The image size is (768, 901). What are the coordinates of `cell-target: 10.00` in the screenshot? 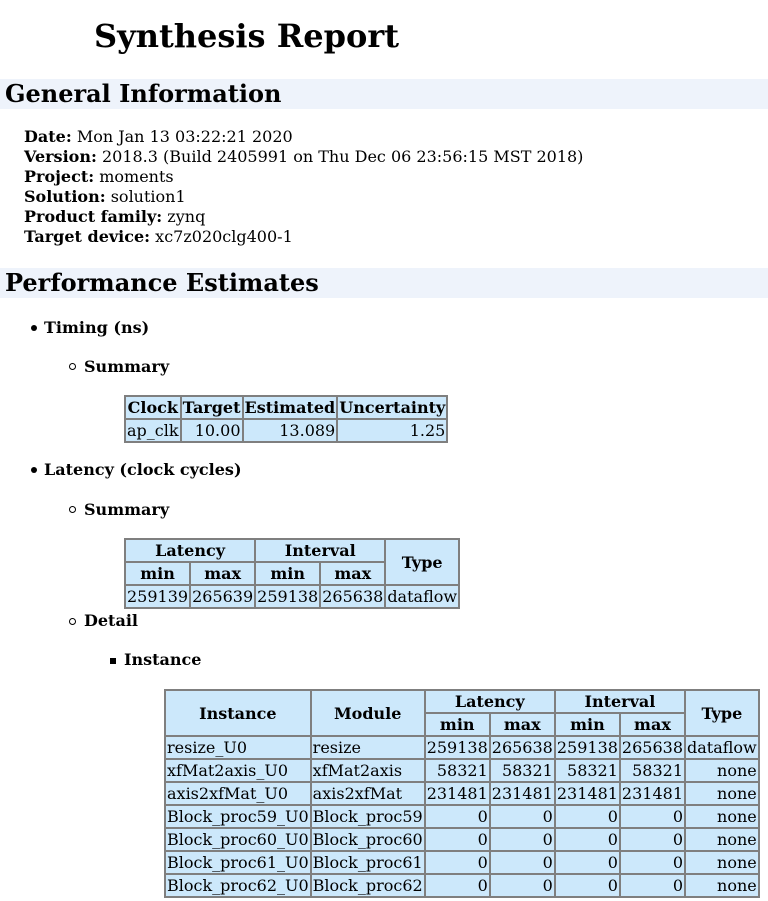 It's located at (211, 430).